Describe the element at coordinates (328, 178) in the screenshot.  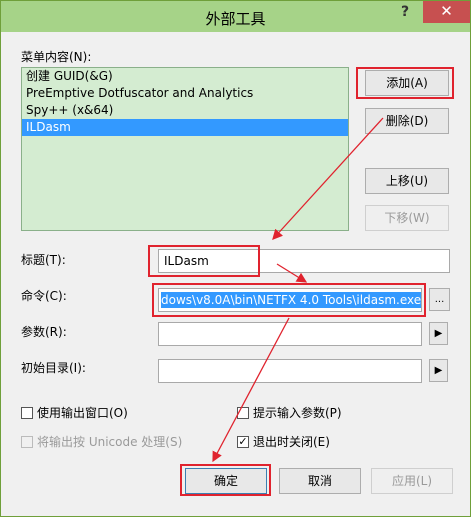
I see `arrow-add-to-title` at that location.